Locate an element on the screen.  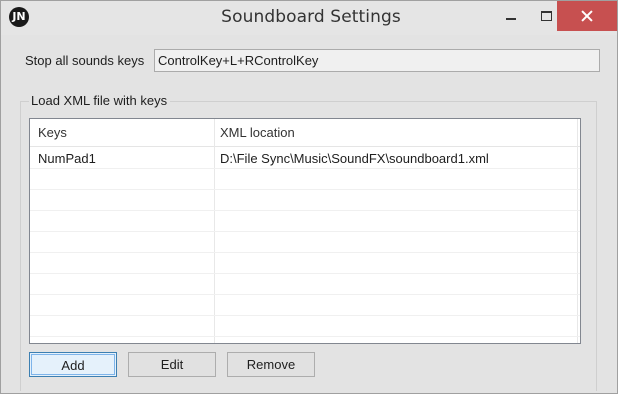
add-button-label: Add is located at coordinates (73, 364).